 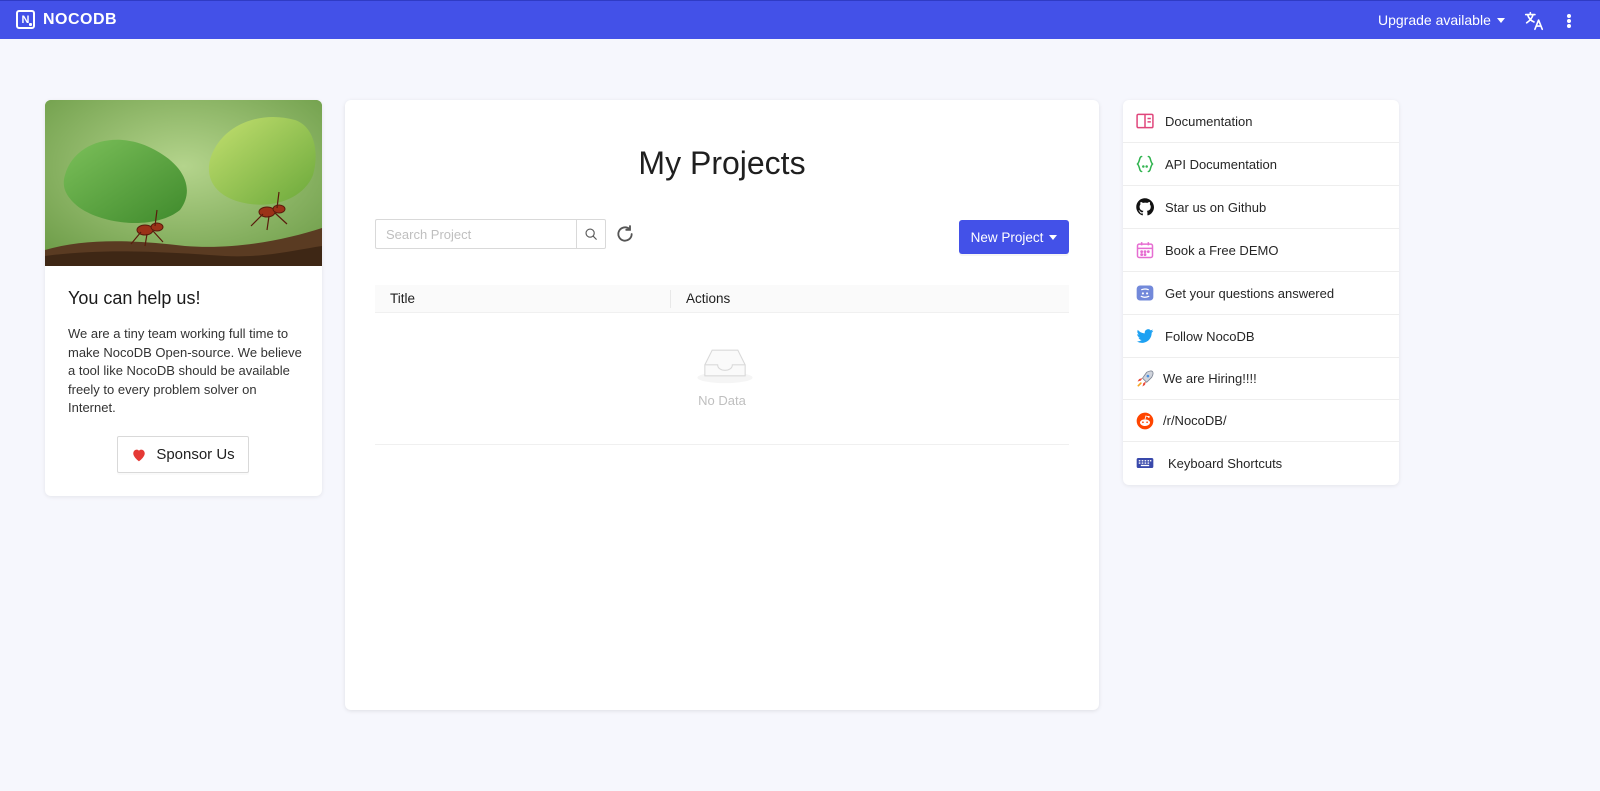 I want to click on empty-state: No Data, so click(x=722, y=379).